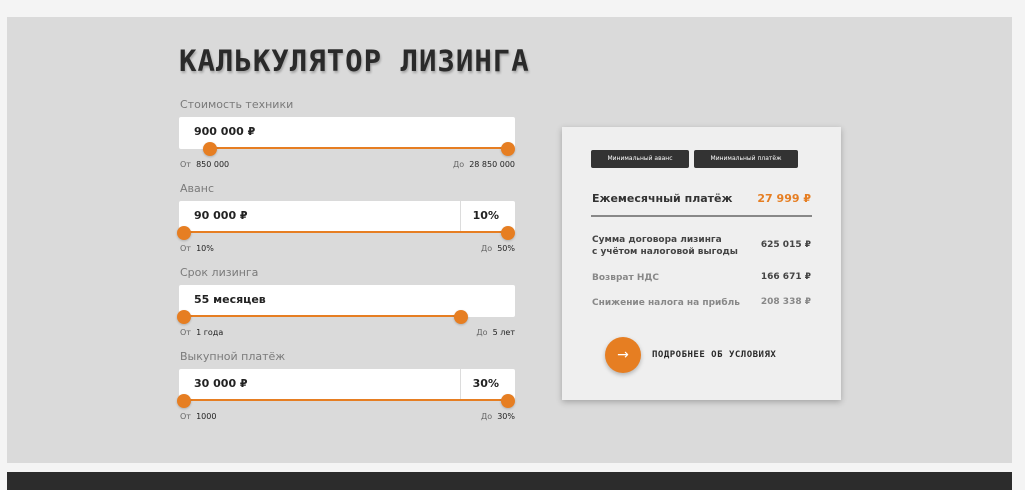 Image resolution: width=1025 pixels, height=490 pixels. Describe the element at coordinates (184, 233) in the screenshot. I see `advance-slider-handle-min` at that location.